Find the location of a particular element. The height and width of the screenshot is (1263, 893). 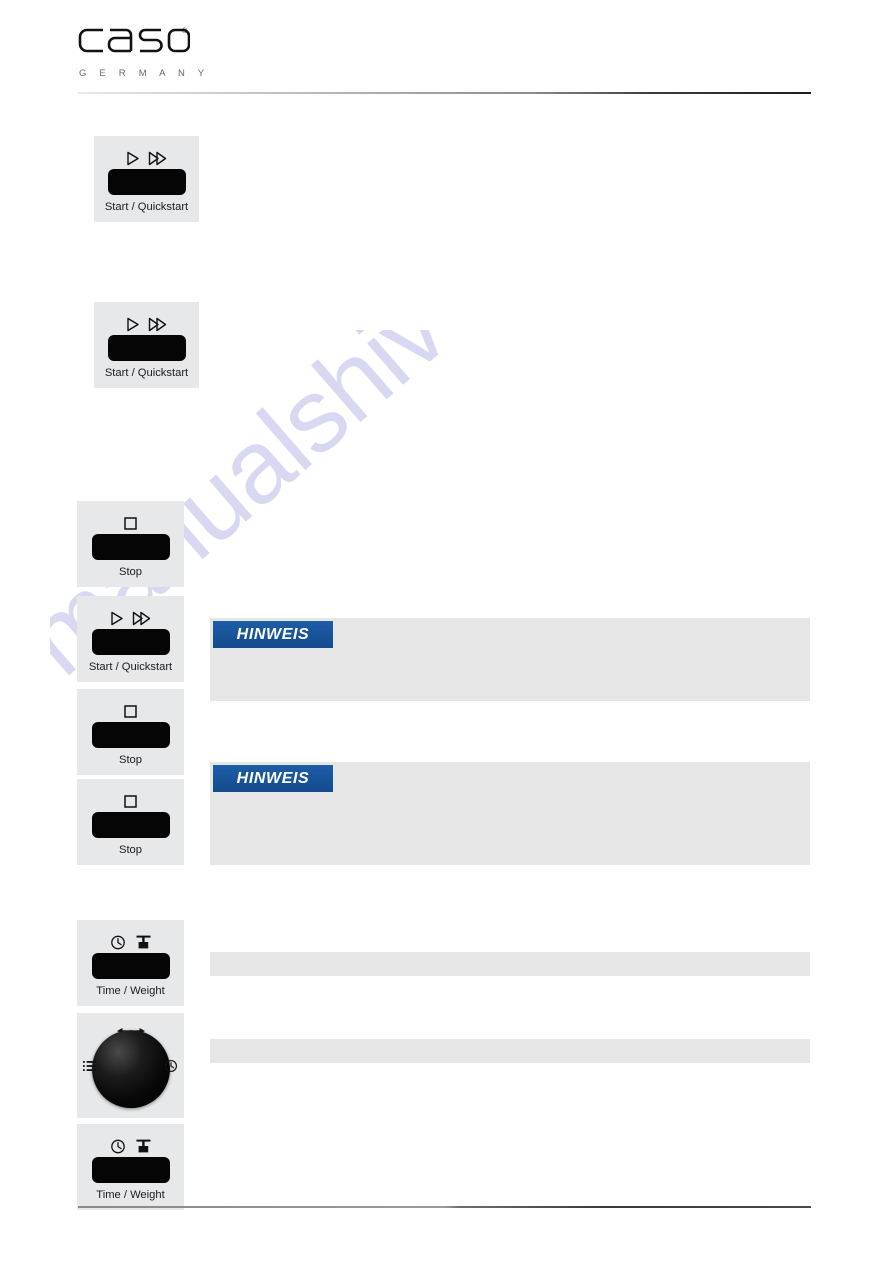

control-tile-rotary-knob is located at coordinates (130, 1065).